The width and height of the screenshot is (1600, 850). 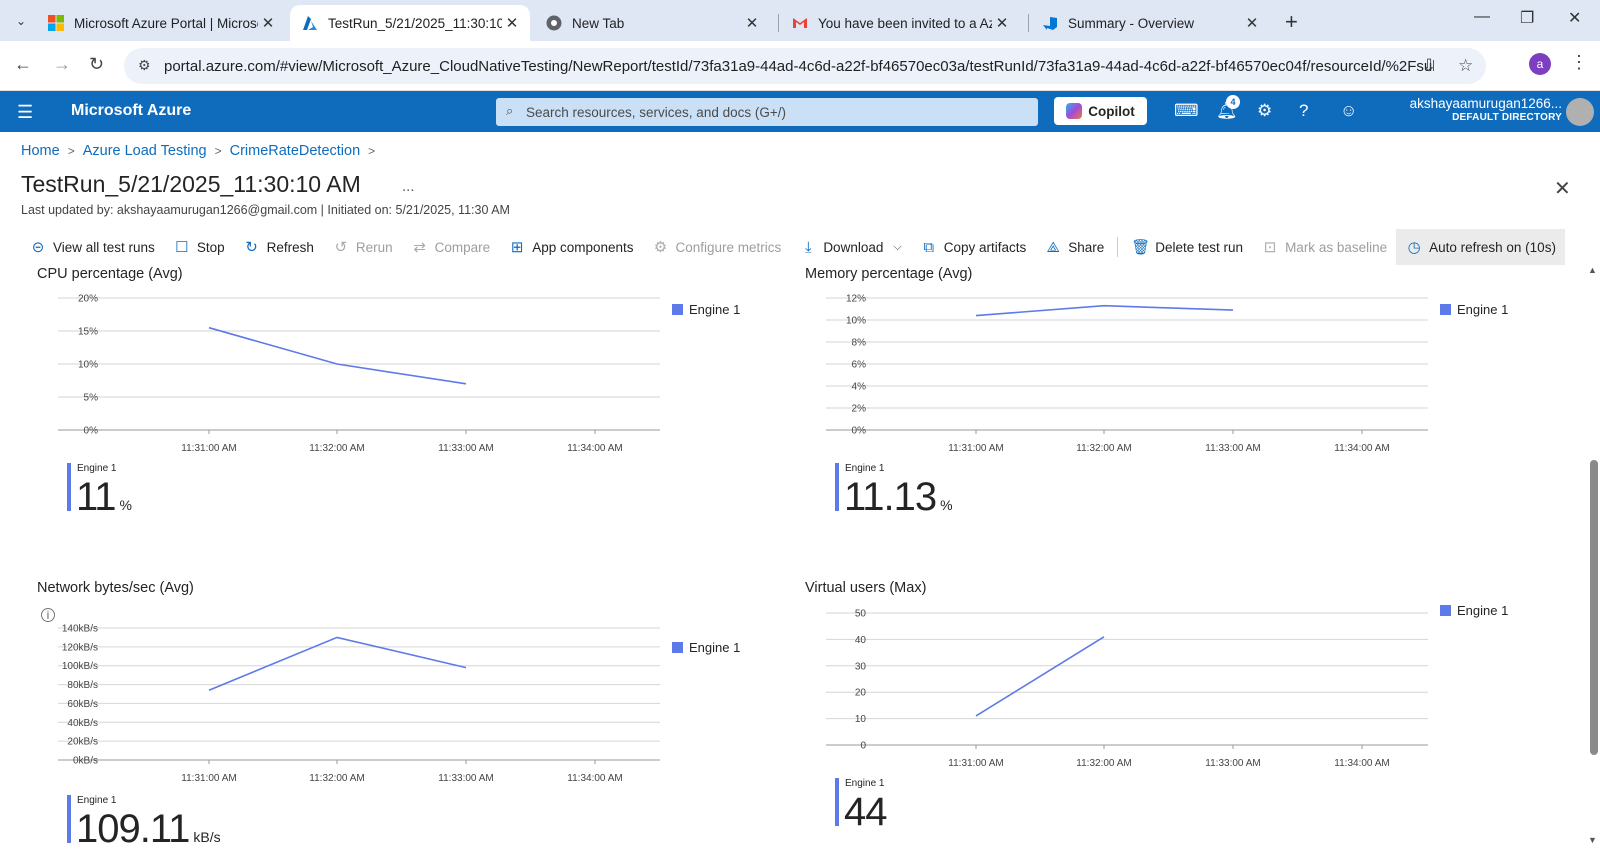 I want to click on global-search: ⌕, so click(x=767, y=112).